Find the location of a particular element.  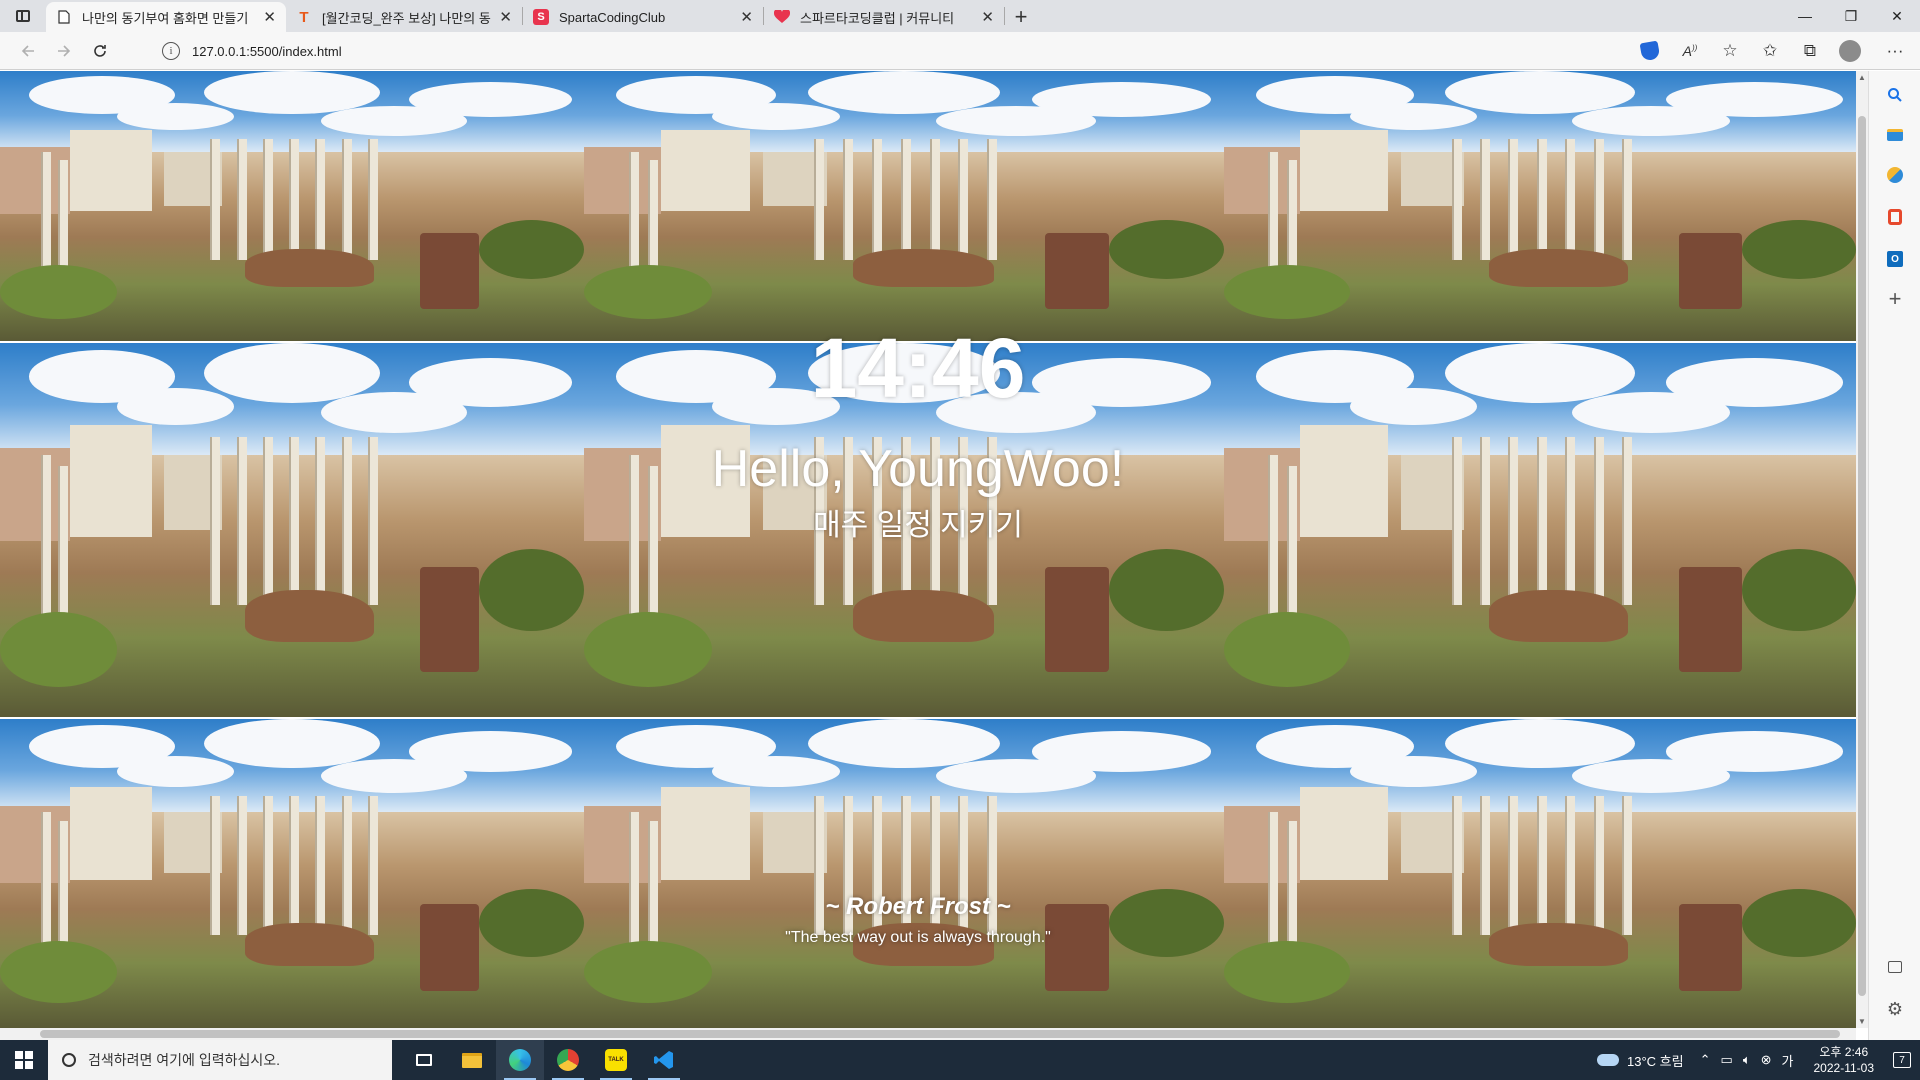

edge-sidebar: O + ⚙ is located at coordinates (1894, 555).